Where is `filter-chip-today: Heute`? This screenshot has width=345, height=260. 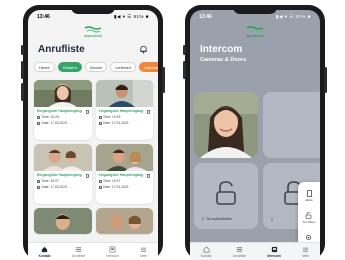 filter-chip-today: Heute is located at coordinates (44, 67).